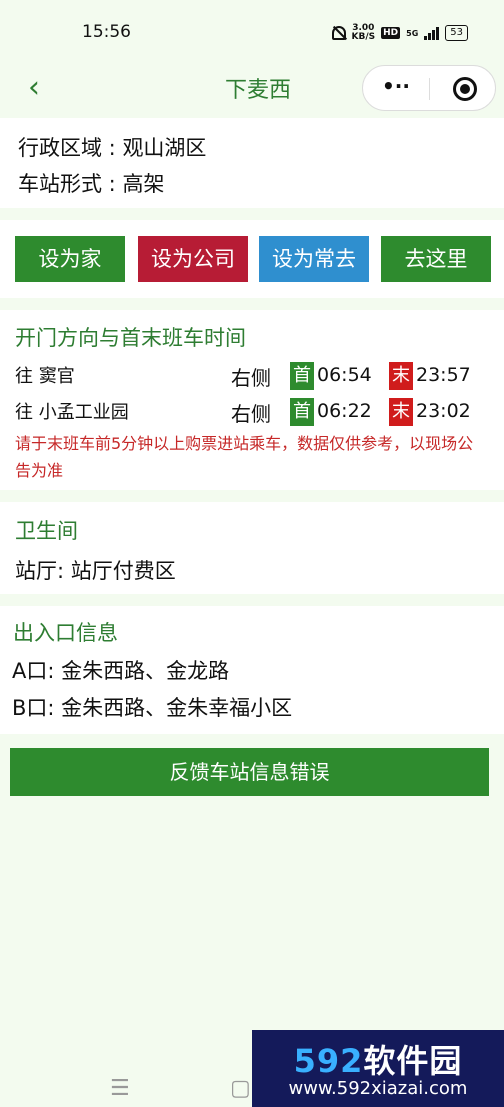  What do you see at coordinates (314, 259) in the screenshot?
I see `set-frequent-button: 设为常去` at bounding box center [314, 259].